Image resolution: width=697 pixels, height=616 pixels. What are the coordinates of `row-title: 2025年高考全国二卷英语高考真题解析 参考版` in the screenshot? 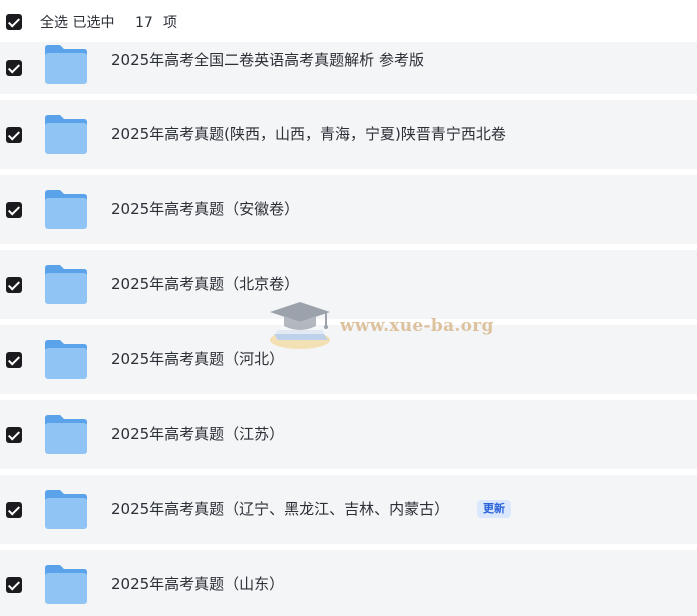 It's located at (267, 60).